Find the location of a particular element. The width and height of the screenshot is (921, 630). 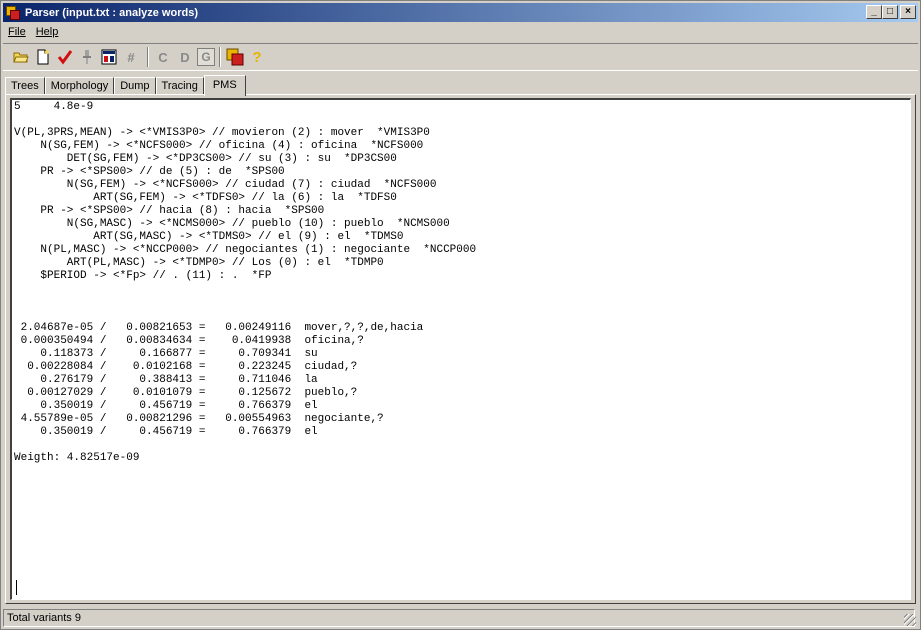

tab-pms: PMS is located at coordinates (224, 85).